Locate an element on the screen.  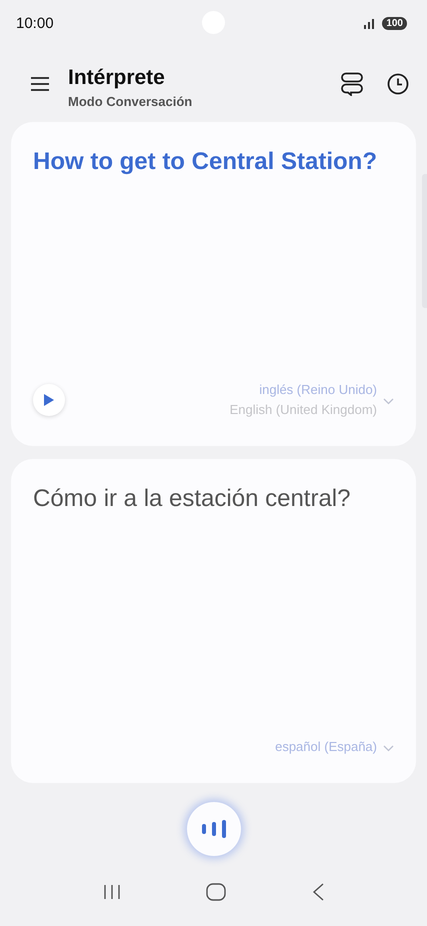
menu-icon is located at coordinates (40, 84).